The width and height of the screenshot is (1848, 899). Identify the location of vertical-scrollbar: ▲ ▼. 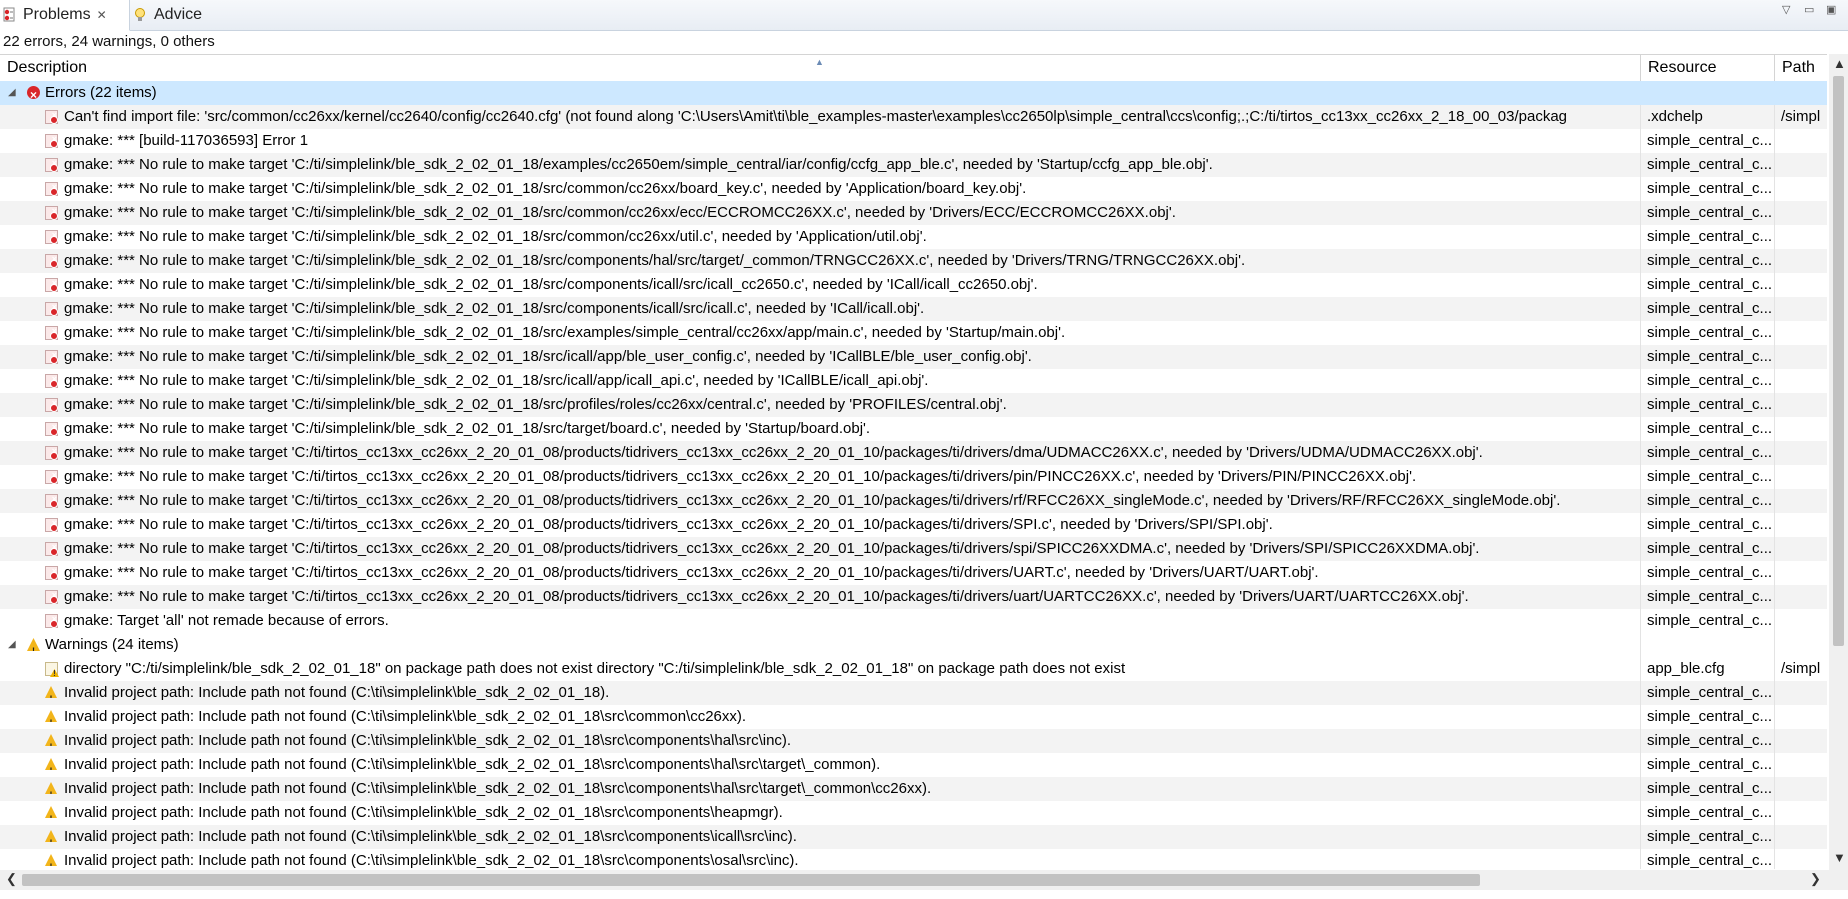
(1838, 462).